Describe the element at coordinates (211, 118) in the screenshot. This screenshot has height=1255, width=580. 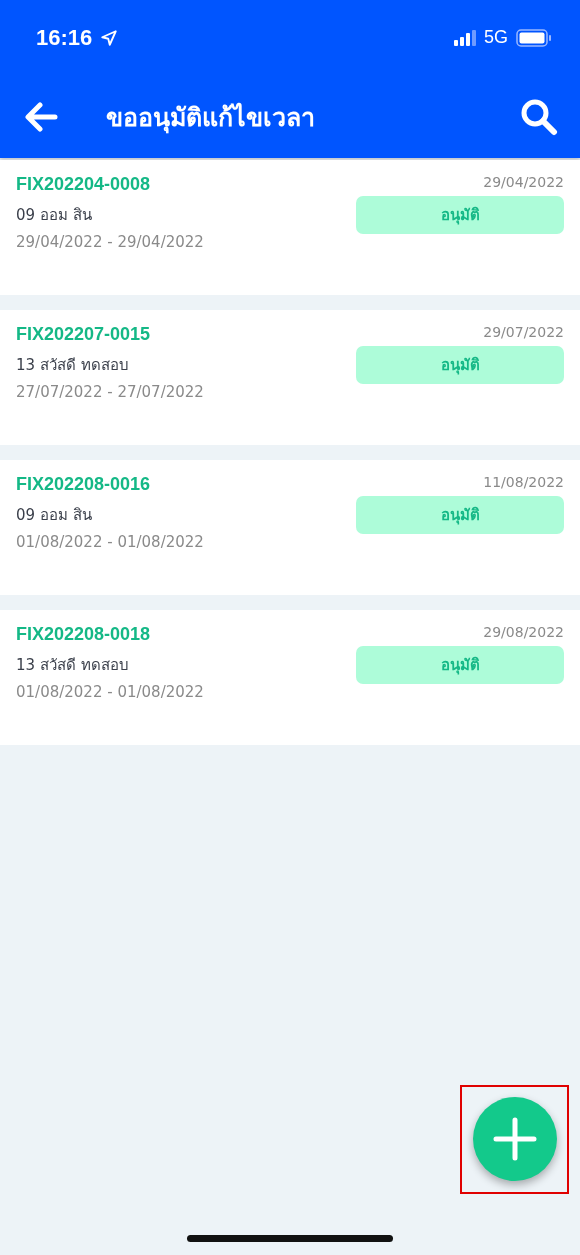
I see `page-title: ขออนุมัติแก้ไขเวลา` at that location.